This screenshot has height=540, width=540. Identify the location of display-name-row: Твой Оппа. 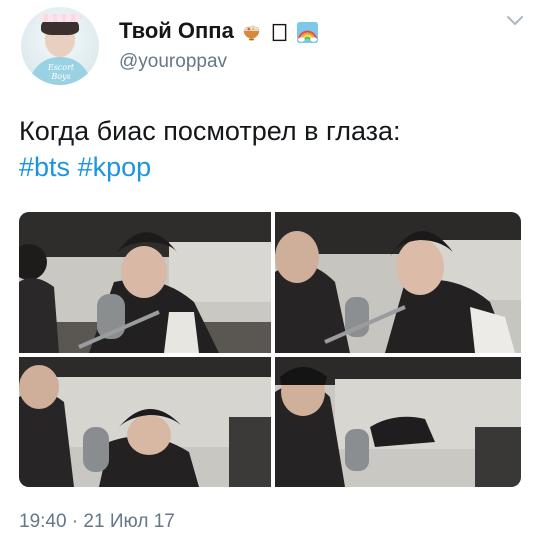
(219, 31).